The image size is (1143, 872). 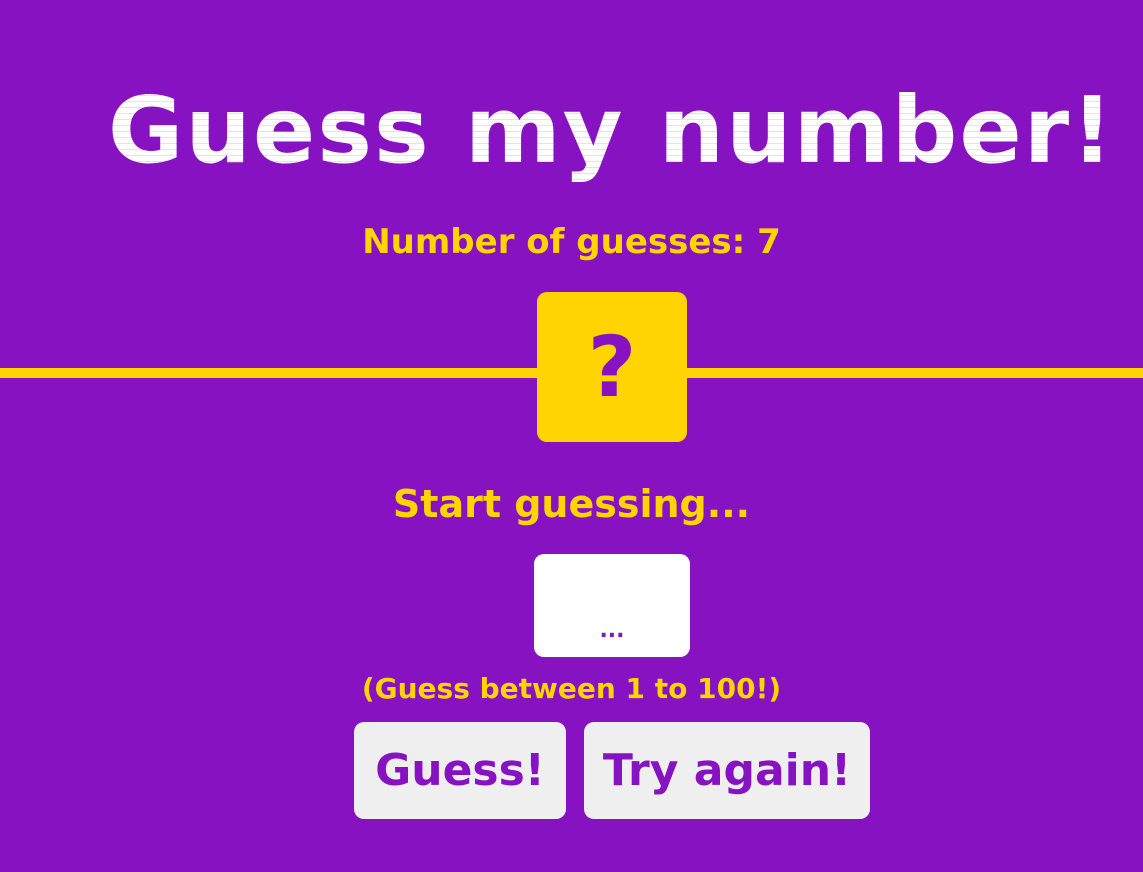 I want to click on guess-counter: Number of guesses: 7, so click(x=571, y=242).